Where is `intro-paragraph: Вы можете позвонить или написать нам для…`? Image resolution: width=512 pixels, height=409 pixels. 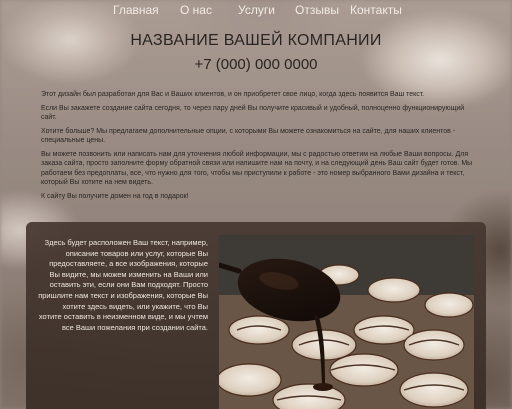
intro-paragraph: Вы можете позвонить или написать нам для… is located at coordinates (257, 168).